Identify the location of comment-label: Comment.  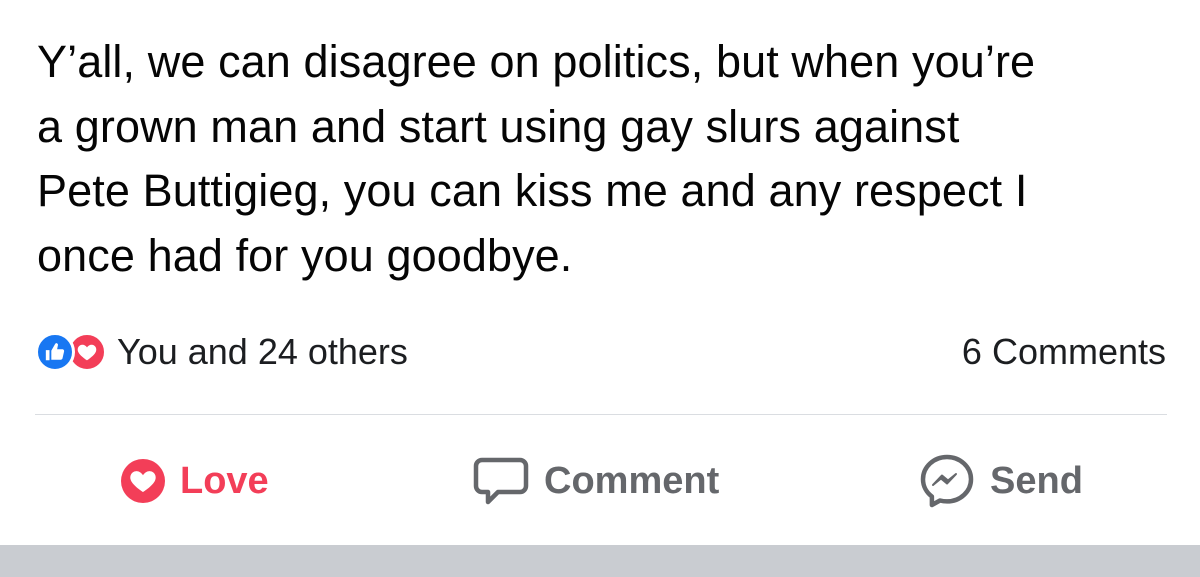
(632, 480).